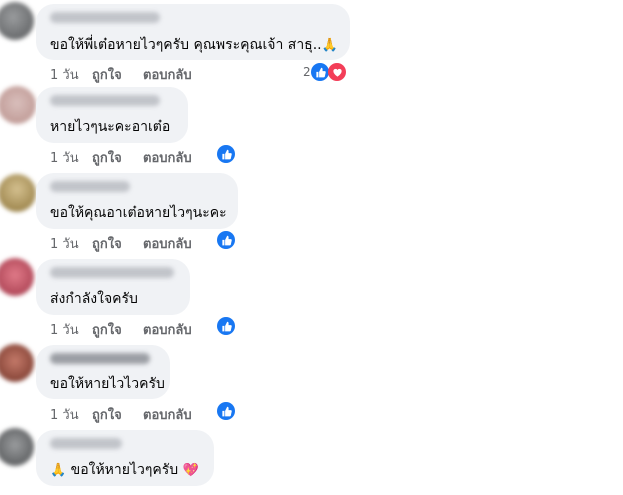 The width and height of the screenshot is (623, 495). Describe the element at coordinates (112, 115) in the screenshot. I see `comment-bubble: หายไวๆนะคะอาเต๋อ` at that location.